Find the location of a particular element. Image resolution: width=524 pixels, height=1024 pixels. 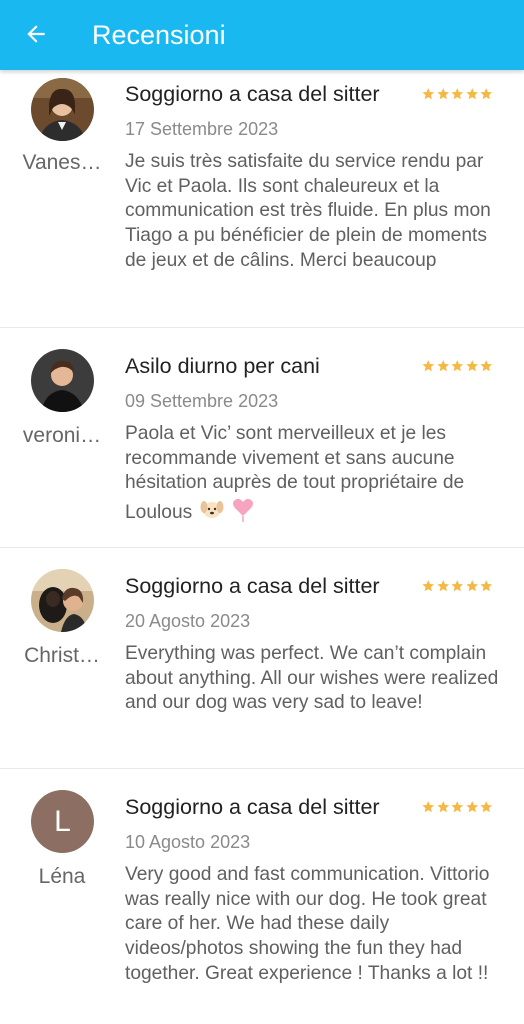

pink-heart-icon is located at coordinates (243, 513).